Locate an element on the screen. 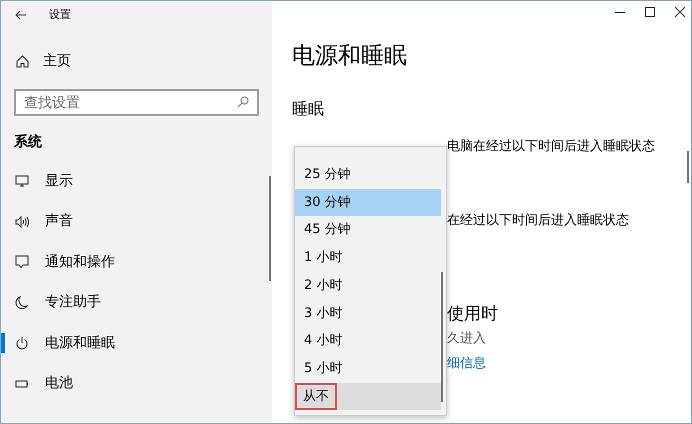 Image resolution: width=692 pixels, height=424 pixels. dropdown-option: 3 小时 is located at coordinates (368, 313).